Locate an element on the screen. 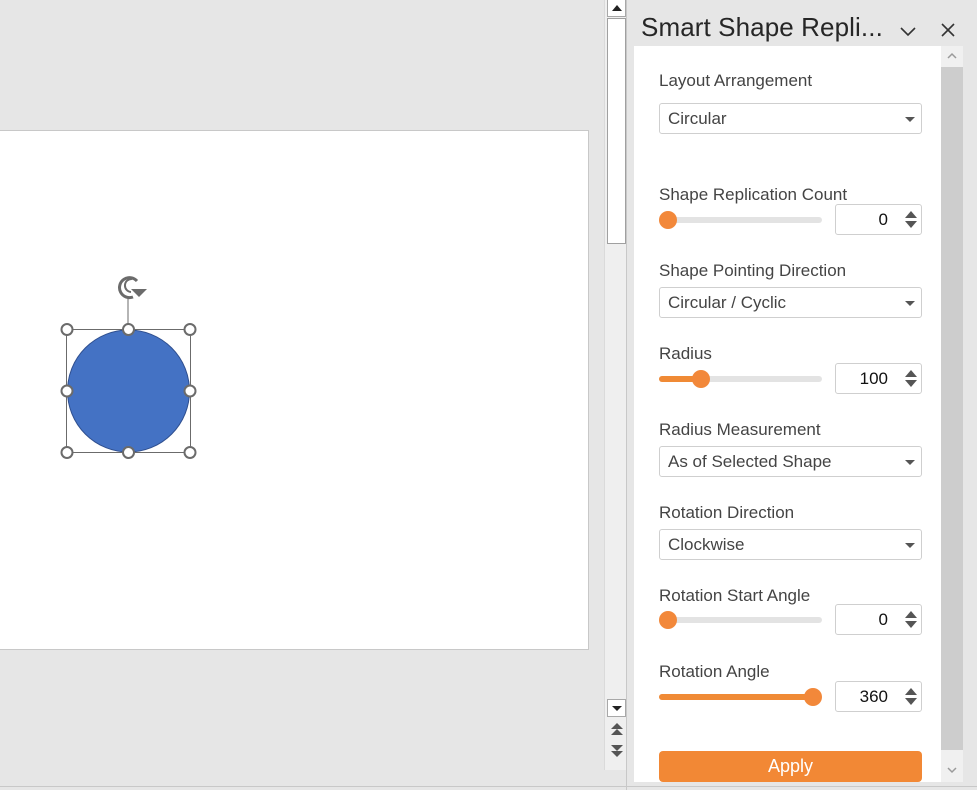 Image resolution: width=977 pixels, height=790 pixels. pointing-direction-value: Circular / Cyclic is located at coordinates (727, 302).